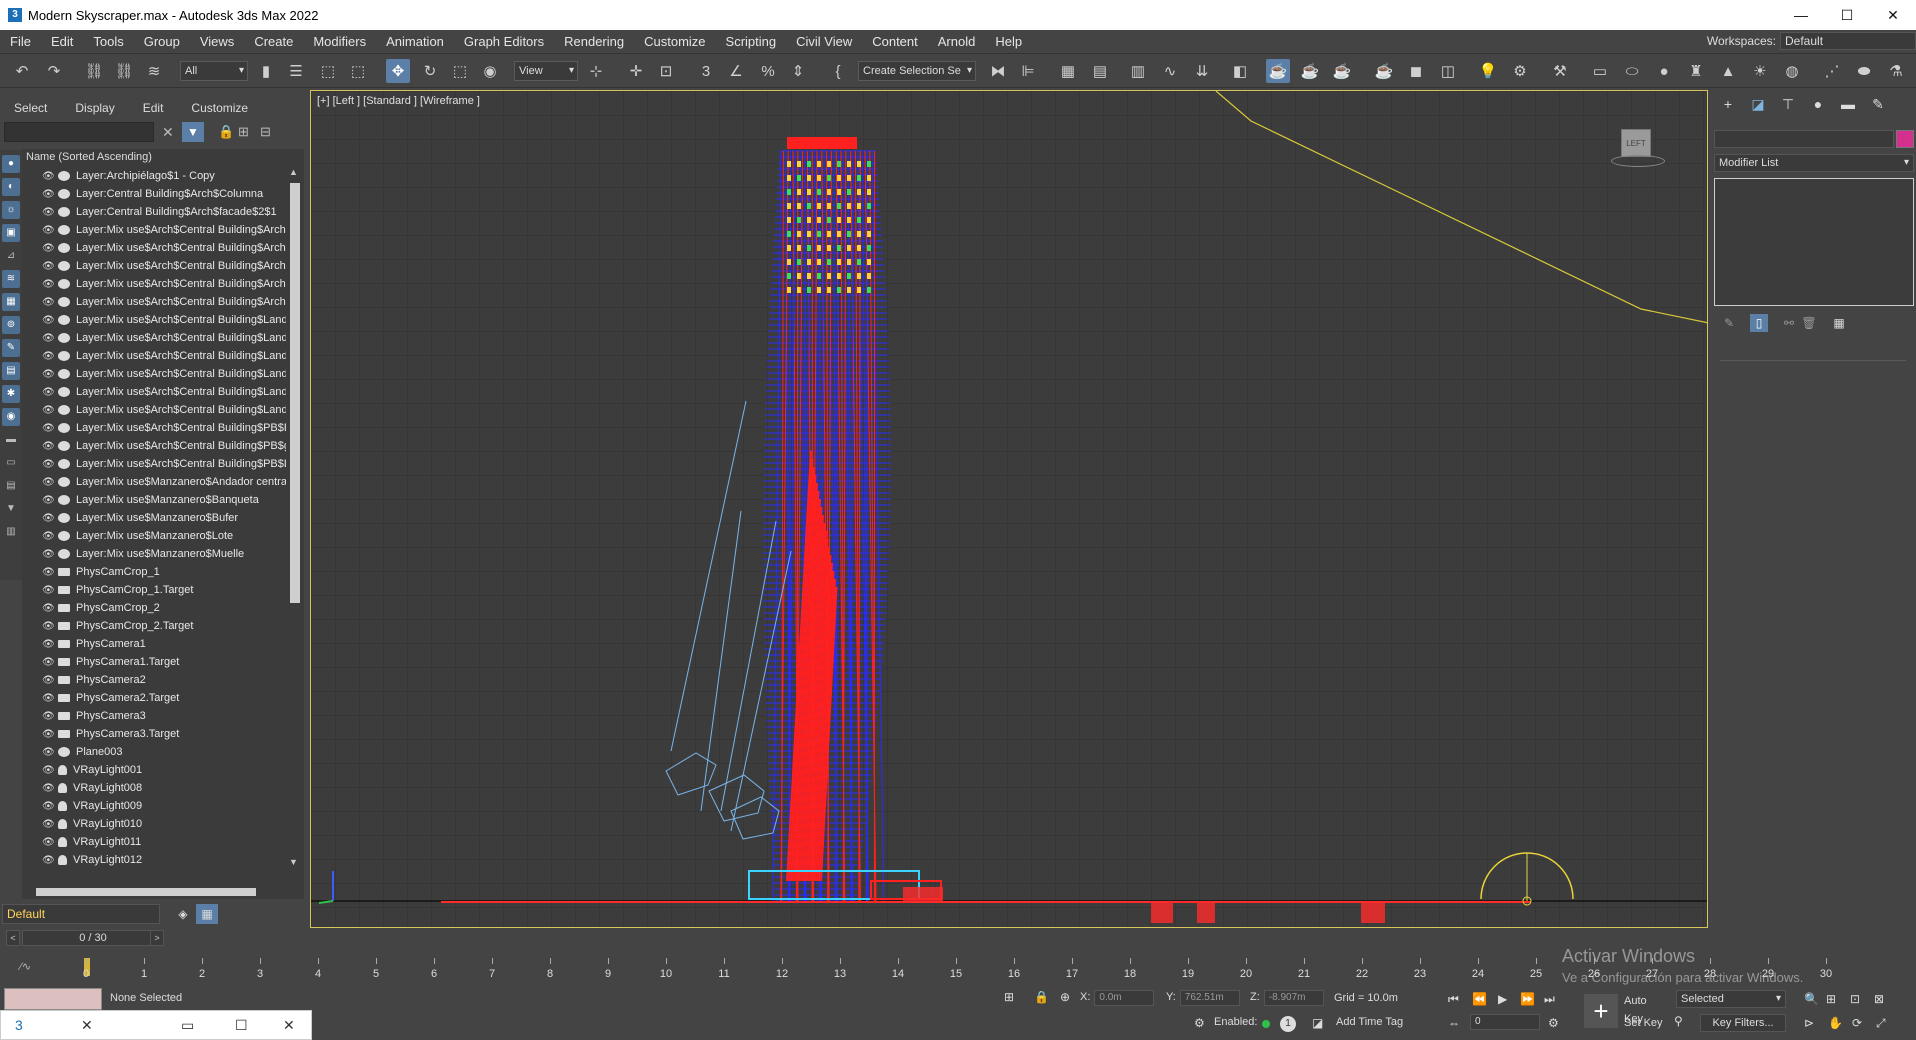 The height and width of the screenshot is (1040, 1916). What do you see at coordinates (1138, 71) in the screenshot?
I see `toggle-ribbon-icon: ▥` at bounding box center [1138, 71].